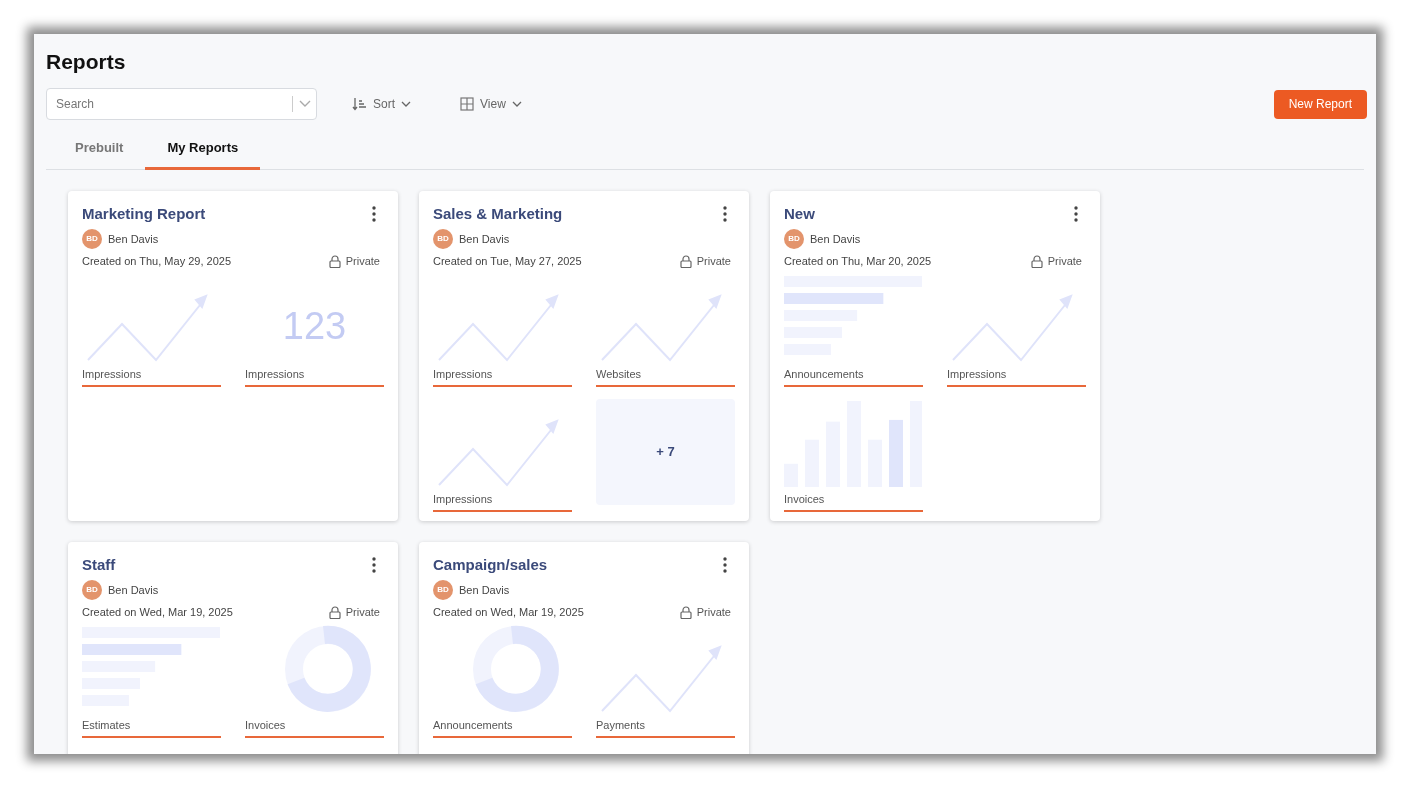 The height and width of the screenshot is (786, 1408). What do you see at coordinates (491, 104) in the screenshot?
I see `view-button: View` at bounding box center [491, 104].